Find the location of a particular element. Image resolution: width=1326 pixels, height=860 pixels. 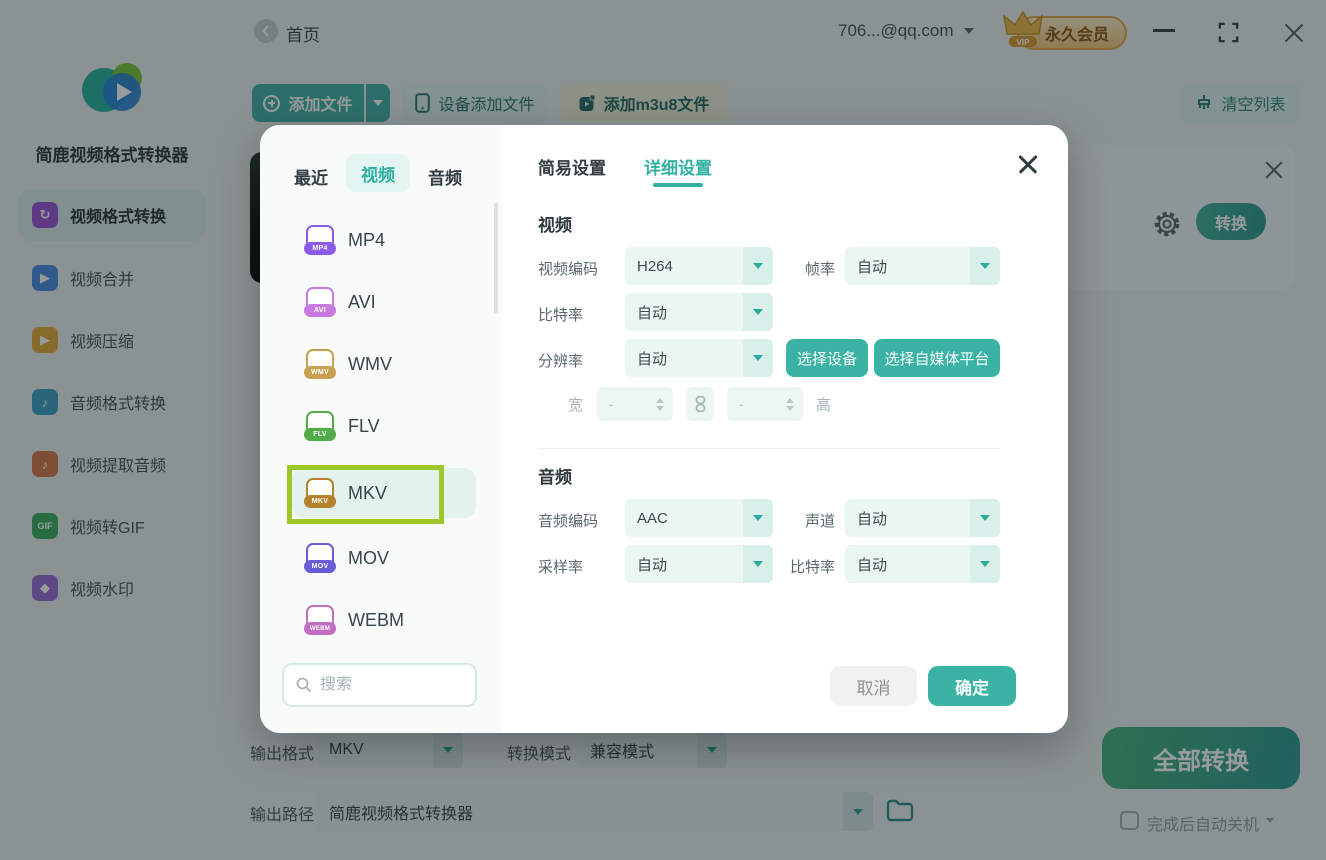

format-picker-panel: 最近 视频 音频 MP4 MP4 AVI AVI WMV WMV FLV FLV is located at coordinates (381, 429).